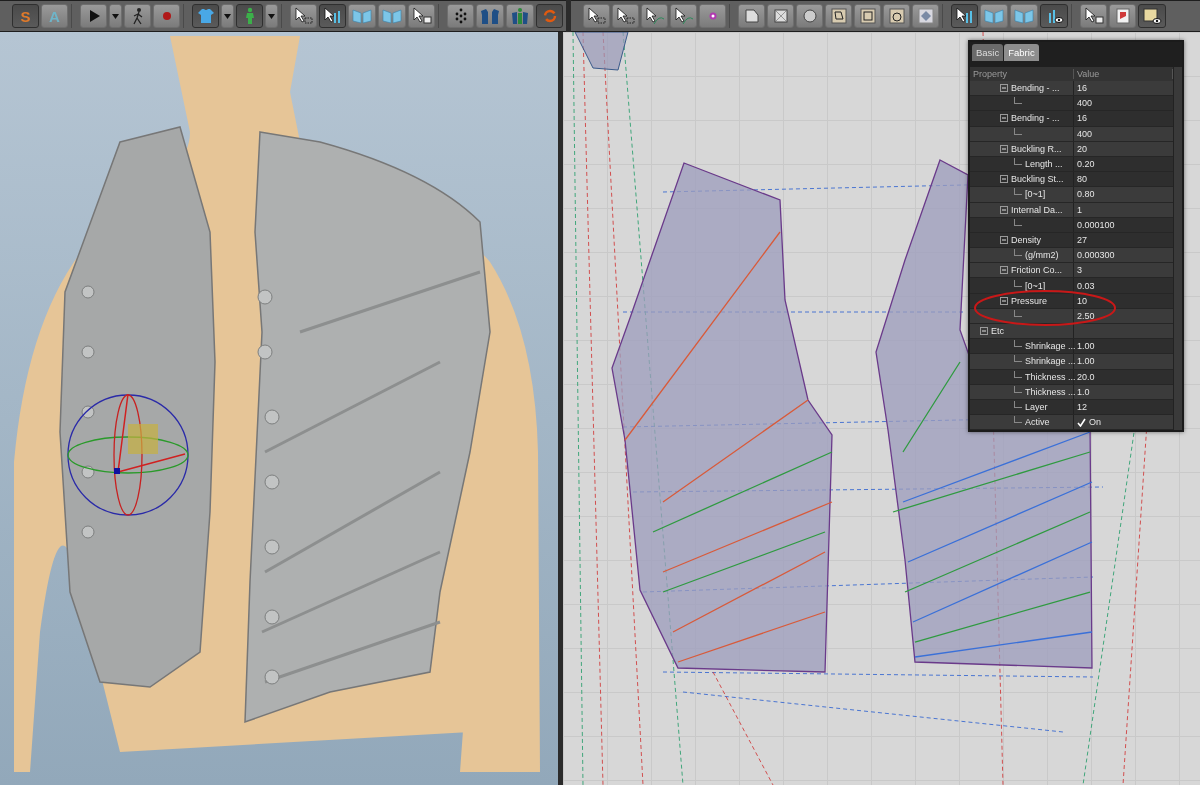 The image size is (1200, 785). Describe the element at coordinates (712, 16) in the screenshot. I see `point-icon` at that location.